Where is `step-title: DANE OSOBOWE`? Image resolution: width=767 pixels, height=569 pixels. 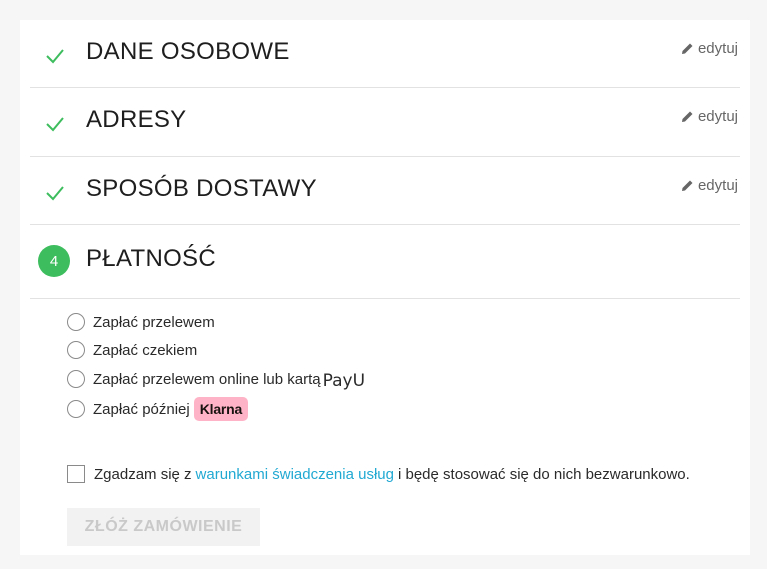
step-title: DANE OSOBOWE is located at coordinates (188, 51).